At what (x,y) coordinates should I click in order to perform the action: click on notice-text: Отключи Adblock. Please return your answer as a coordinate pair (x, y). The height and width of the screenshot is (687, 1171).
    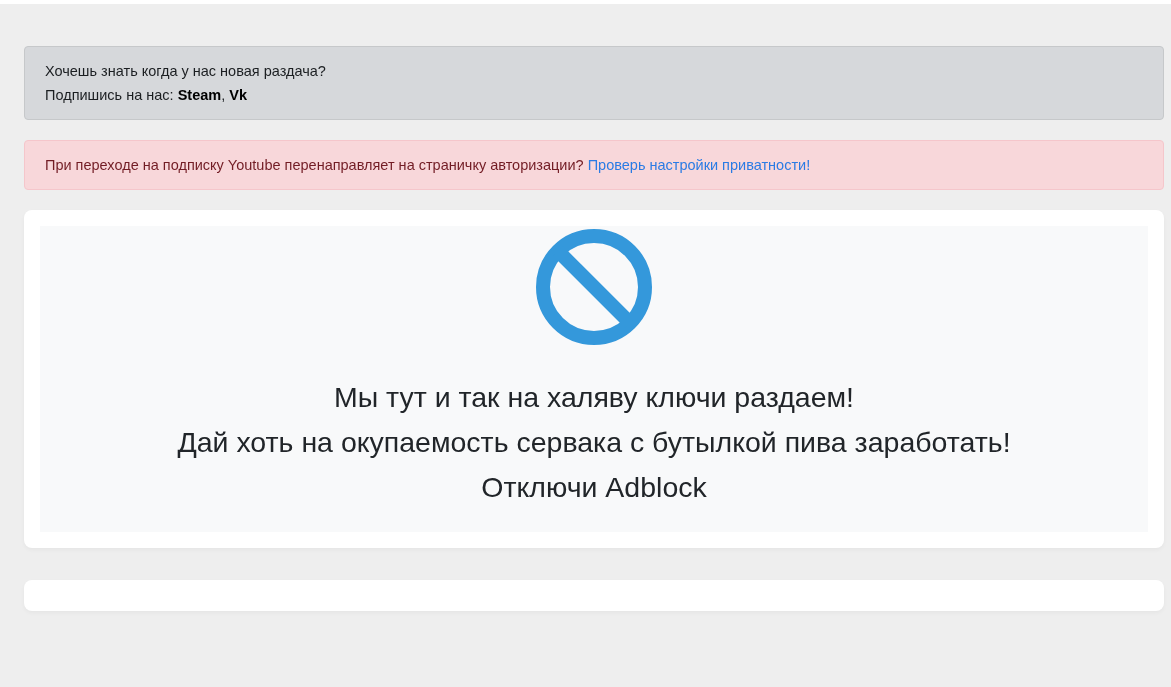
    Looking at the image, I should click on (594, 487).